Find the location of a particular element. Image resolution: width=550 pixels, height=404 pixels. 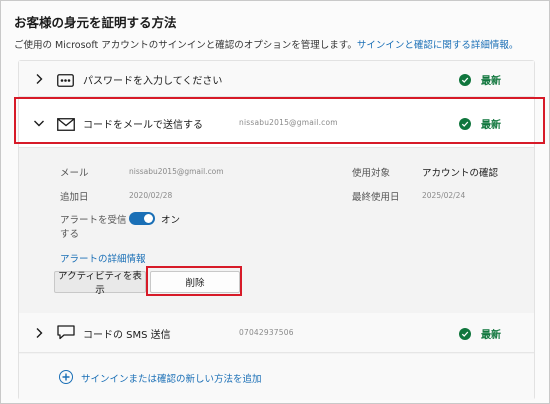

signin-info-link: サインインと確認に関する詳細情報。 is located at coordinates (438, 45).